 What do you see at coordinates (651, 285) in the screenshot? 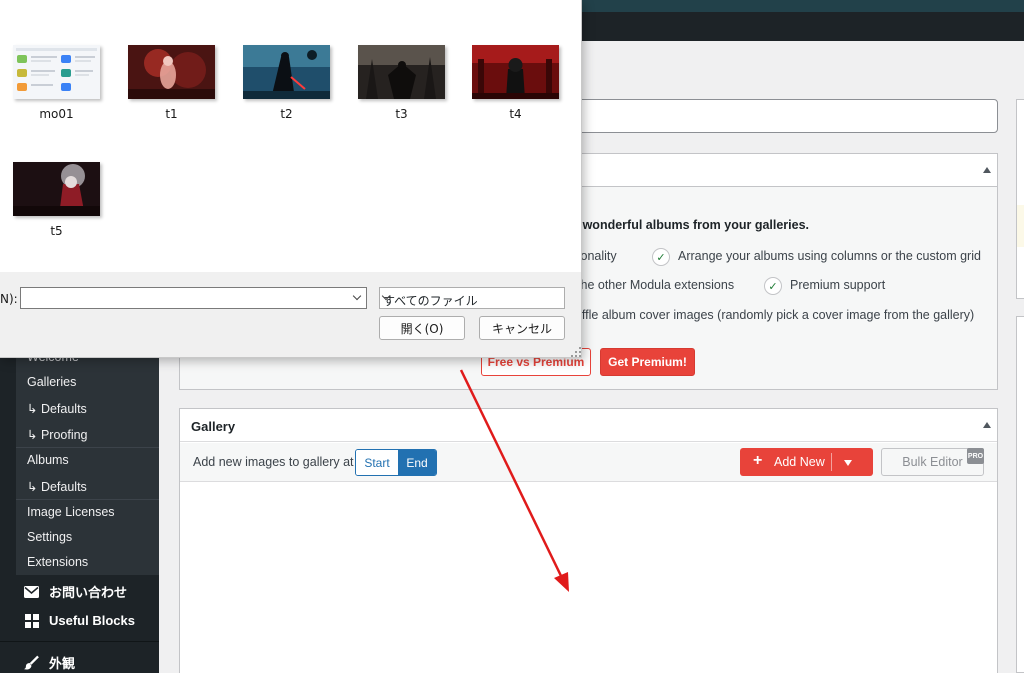
I see `upsell-feature: ll the other Modula extensions` at bounding box center [651, 285].